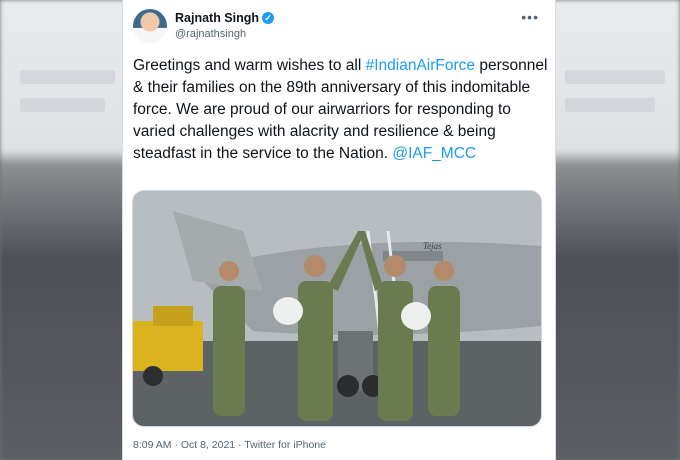  I want to click on author-row: Rajnath Singh ✓, so click(225, 18).